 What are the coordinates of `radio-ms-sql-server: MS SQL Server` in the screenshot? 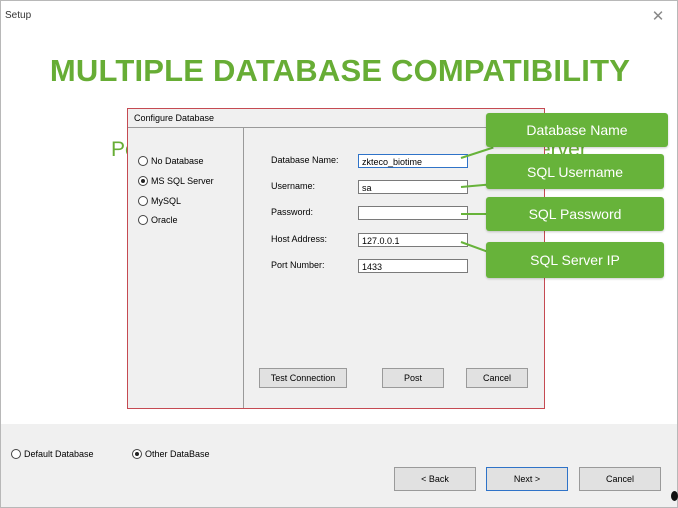 It's located at (176, 181).